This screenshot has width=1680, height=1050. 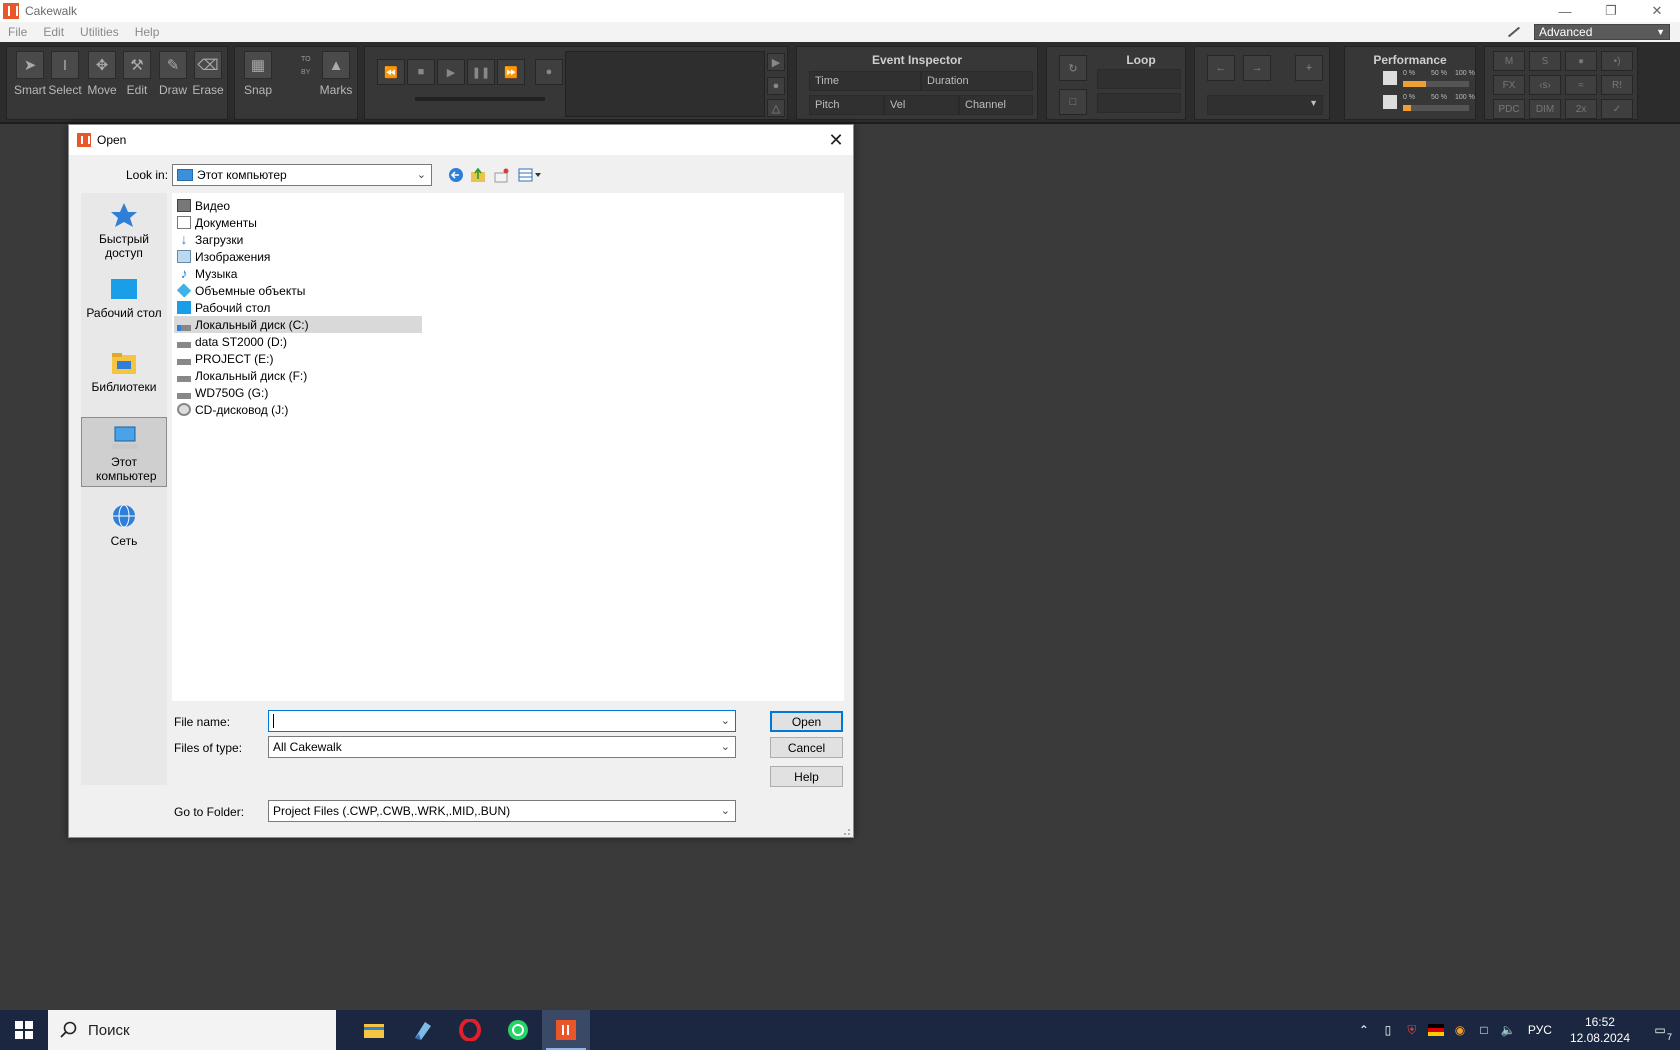 I want to click on loop-selection-icon: □, so click(x=1073, y=102).